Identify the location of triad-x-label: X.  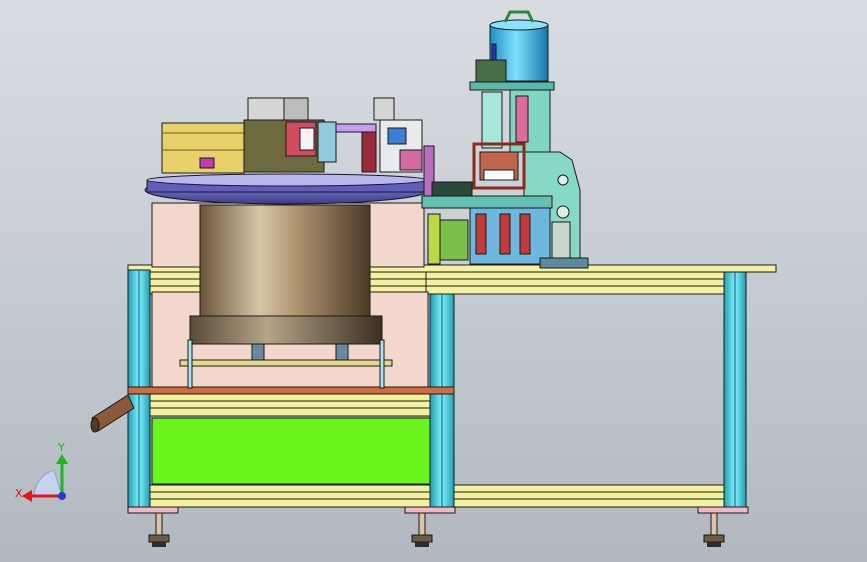
(19, 493).